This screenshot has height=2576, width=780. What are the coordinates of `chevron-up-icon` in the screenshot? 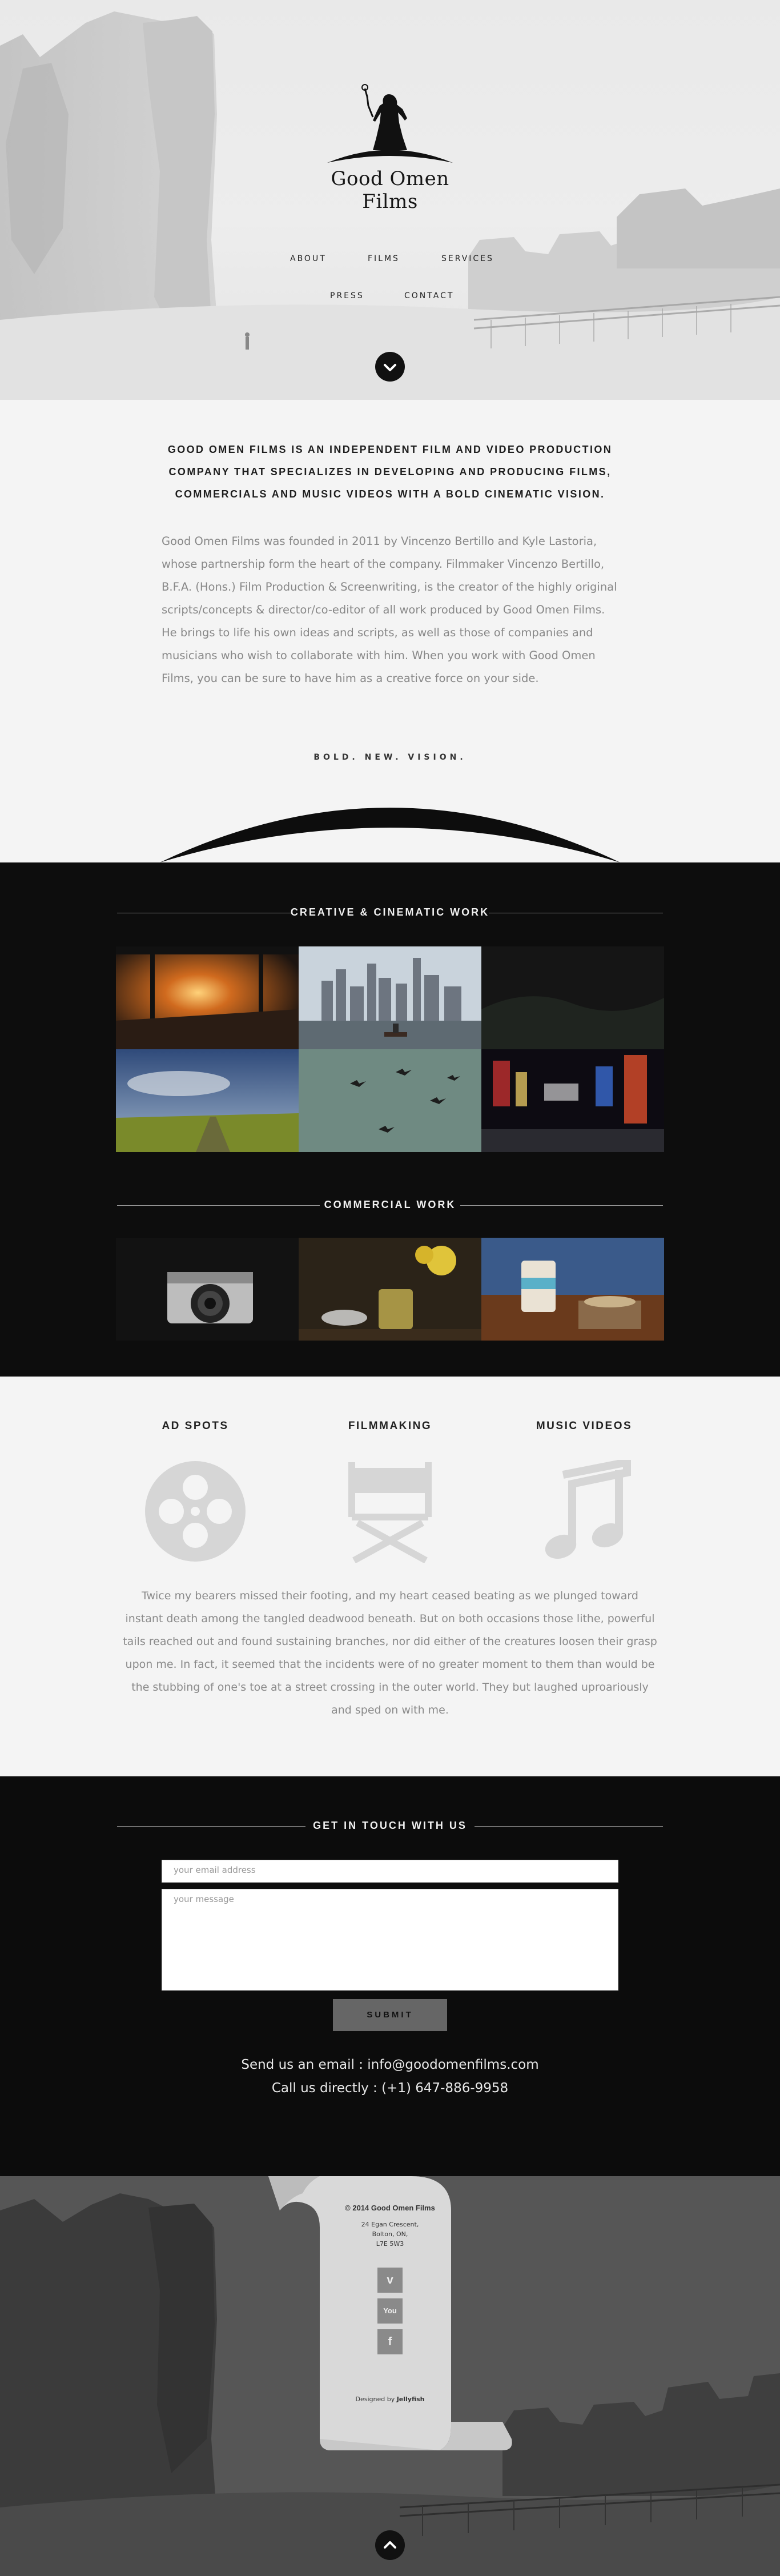 It's located at (390, 2545).